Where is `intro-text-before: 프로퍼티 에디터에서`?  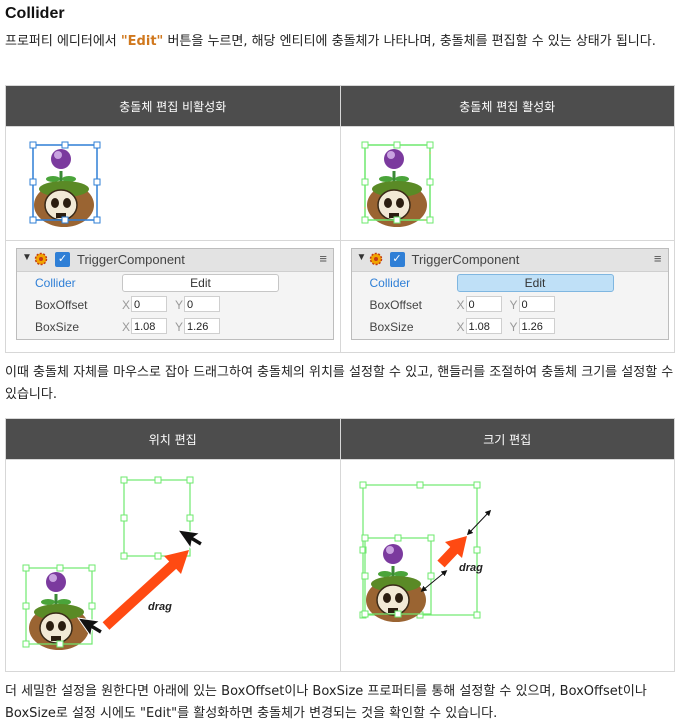 intro-text-before: 프로퍼티 에디터에서 is located at coordinates (63, 41).